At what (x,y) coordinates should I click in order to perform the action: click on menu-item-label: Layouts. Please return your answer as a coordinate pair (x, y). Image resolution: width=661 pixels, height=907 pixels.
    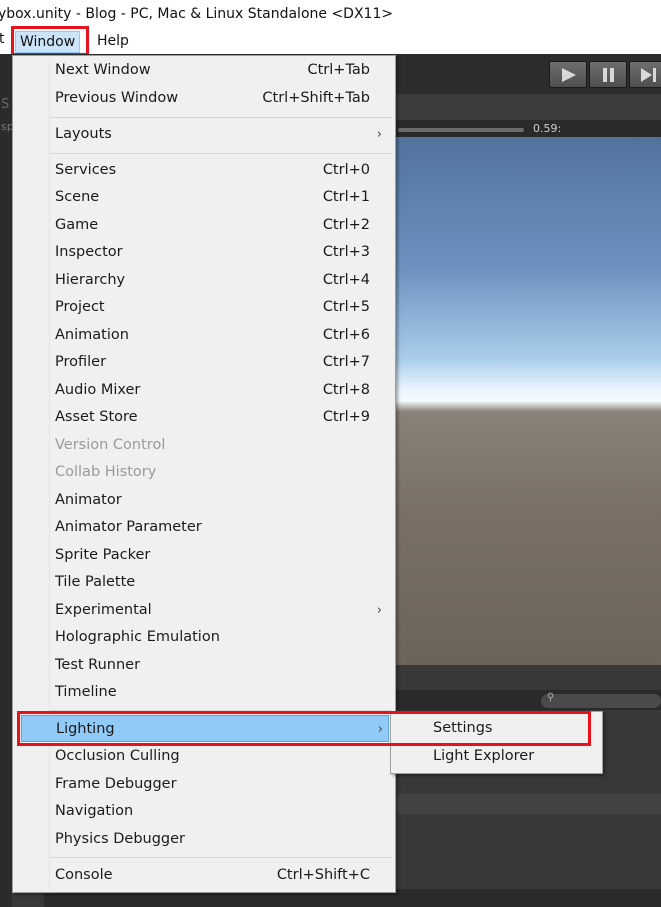
    Looking at the image, I should click on (83, 134).